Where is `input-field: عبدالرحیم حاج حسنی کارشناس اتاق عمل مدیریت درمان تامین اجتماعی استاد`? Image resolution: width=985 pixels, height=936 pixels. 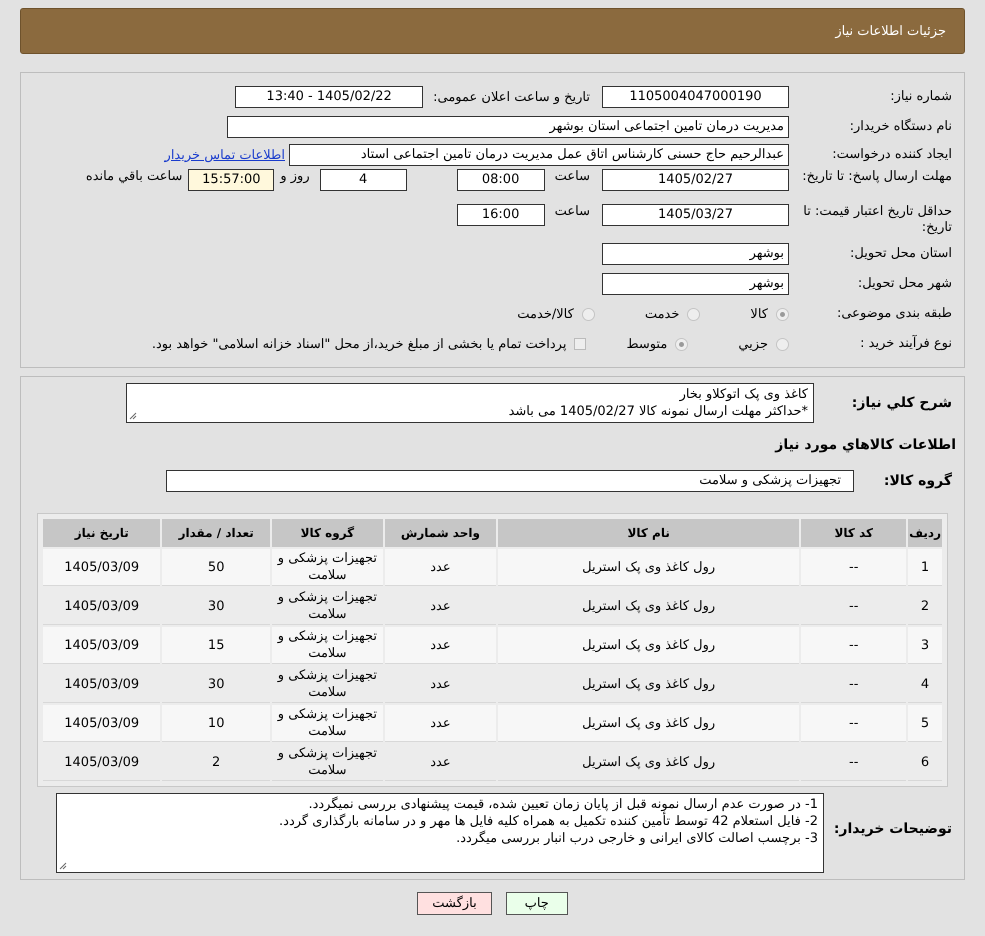 input-field: عبدالرحیم حاج حسنی کارشناس اتاق عمل مدیریت درمان تامین اجتماعی استاد is located at coordinates (539, 155).